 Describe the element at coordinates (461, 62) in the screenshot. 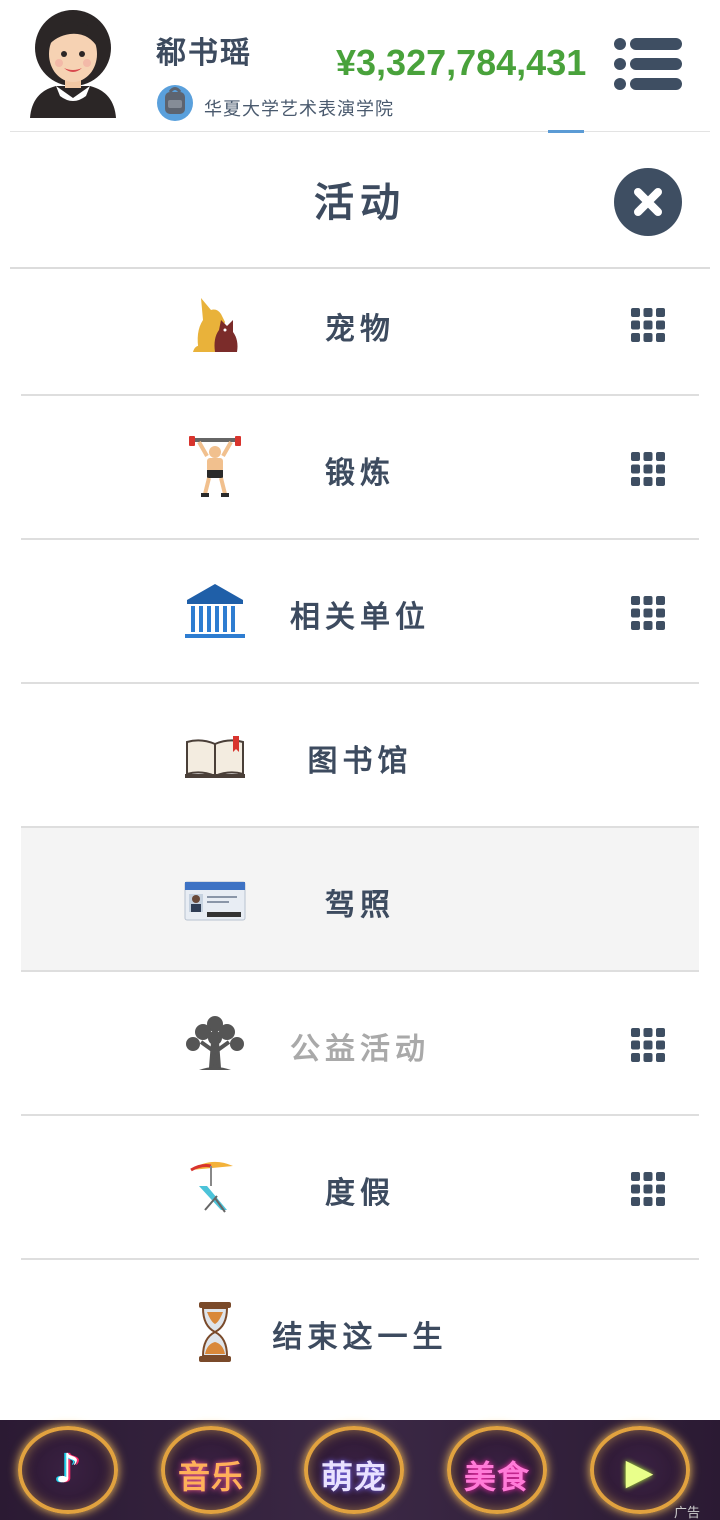

I see `money-balance: ¥3,327,784,431` at that location.